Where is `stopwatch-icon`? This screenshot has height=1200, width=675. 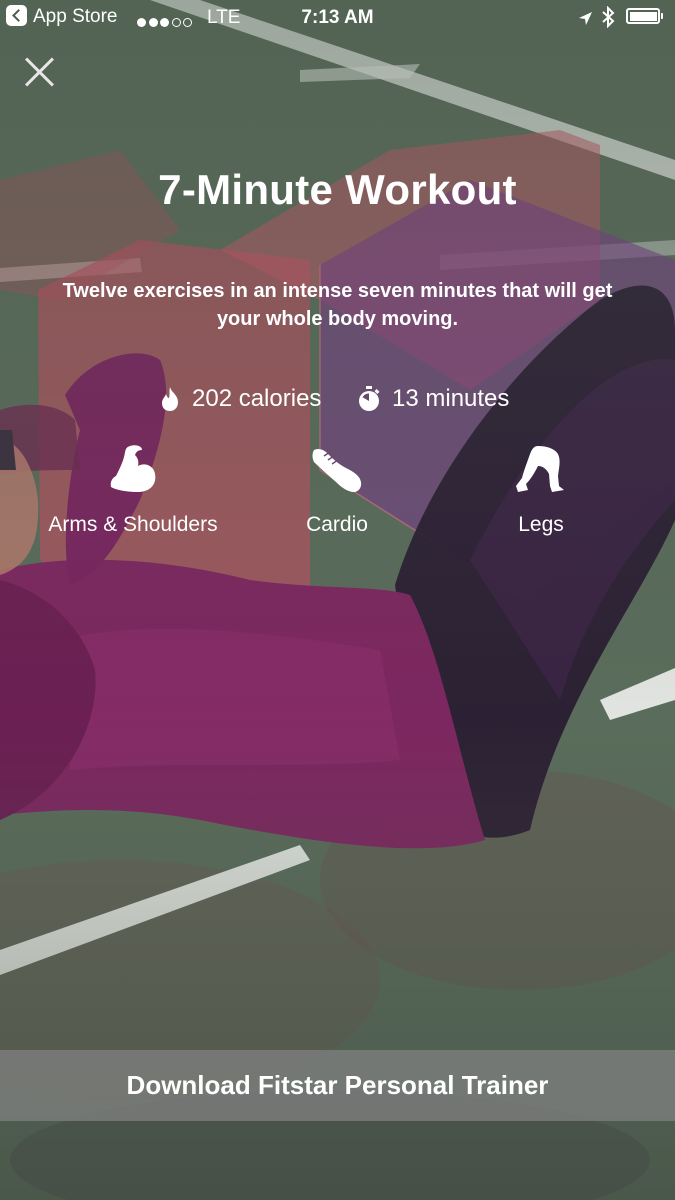 stopwatch-icon is located at coordinates (369, 398).